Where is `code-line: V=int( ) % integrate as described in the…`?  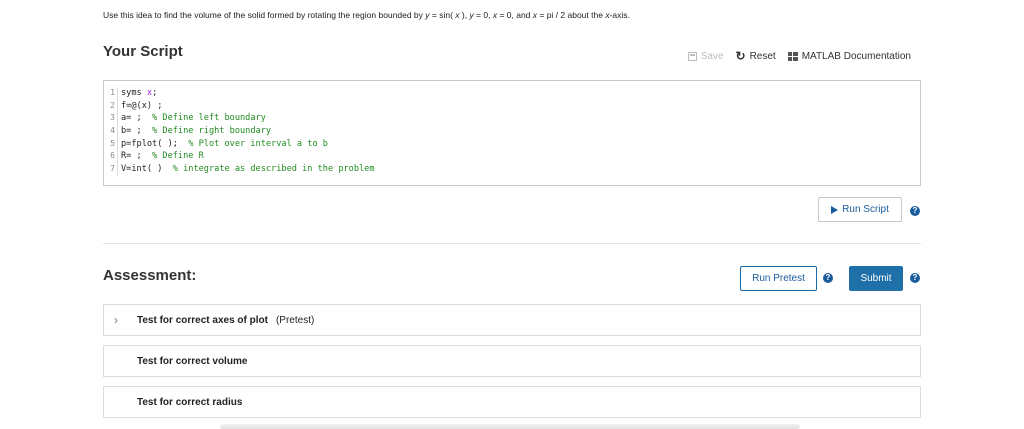 code-line: V=int( ) % integrate as described in the… is located at coordinates (248, 169).